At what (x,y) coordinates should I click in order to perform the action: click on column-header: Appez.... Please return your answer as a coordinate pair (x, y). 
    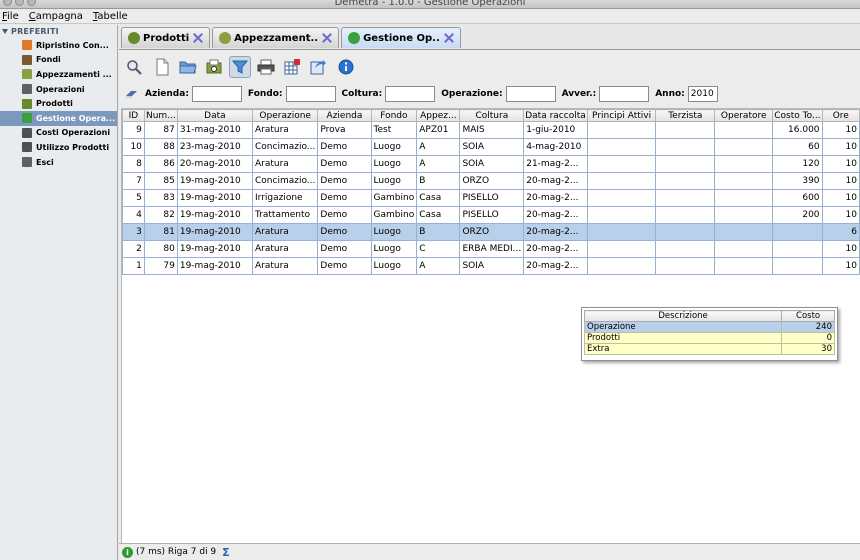
    Looking at the image, I should click on (438, 115).